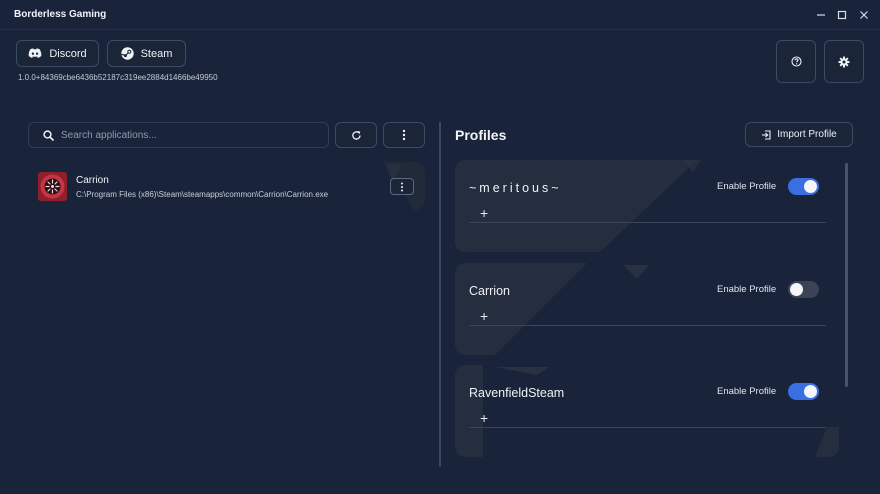  What do you see at coordinates (52, 186) in the screenshot?
I see `carrion-app-icon` at bounding box center [52, 186].